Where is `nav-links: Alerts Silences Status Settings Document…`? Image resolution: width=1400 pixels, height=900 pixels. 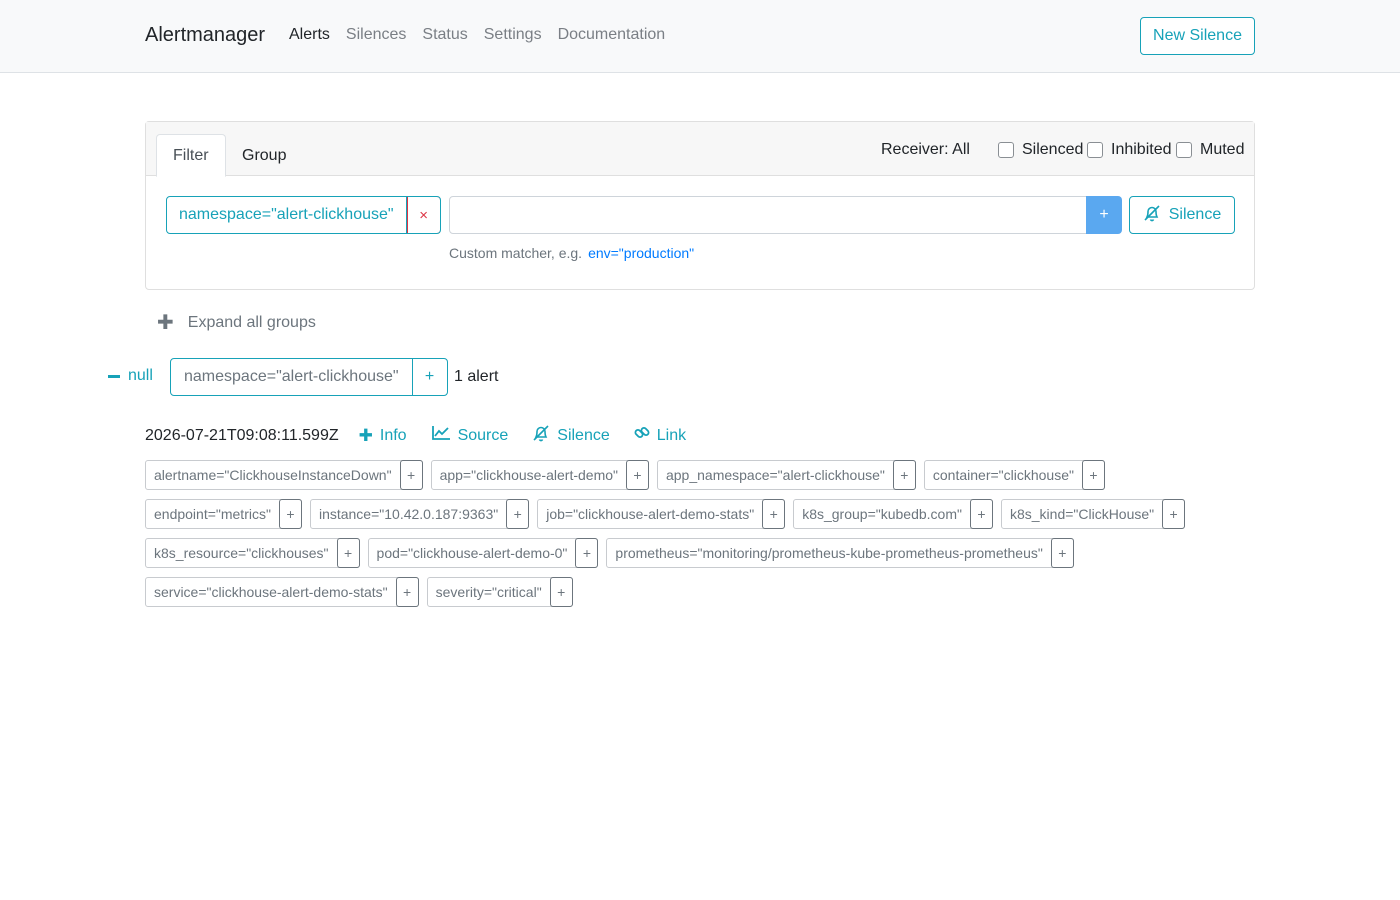 nav-links: Alerts Silences Status Settings Document… is located at coordinates (477, 35).